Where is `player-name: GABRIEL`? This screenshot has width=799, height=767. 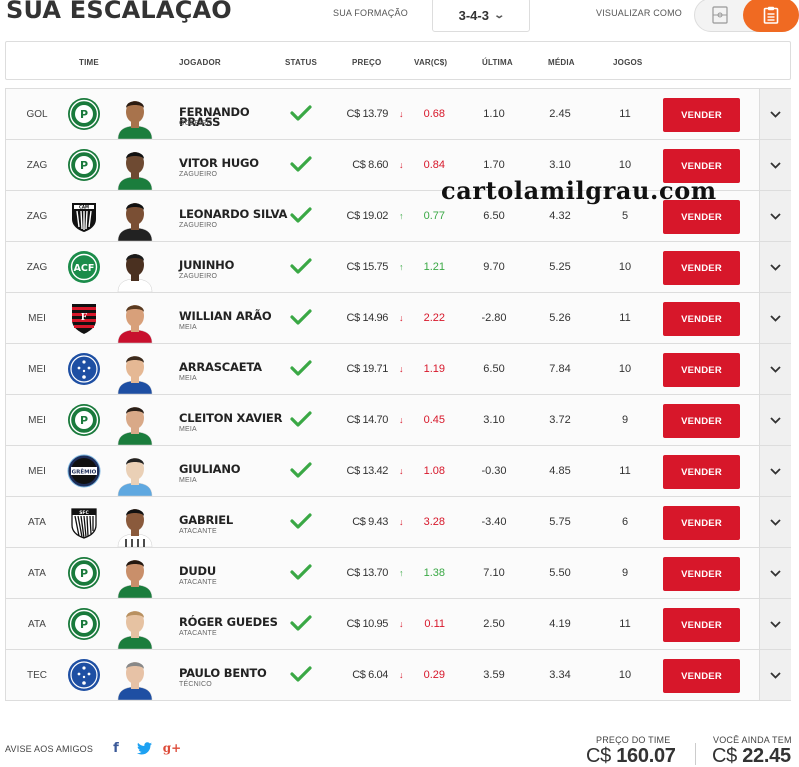 player-name: GABRIEL is located at coordinates (206, 520).